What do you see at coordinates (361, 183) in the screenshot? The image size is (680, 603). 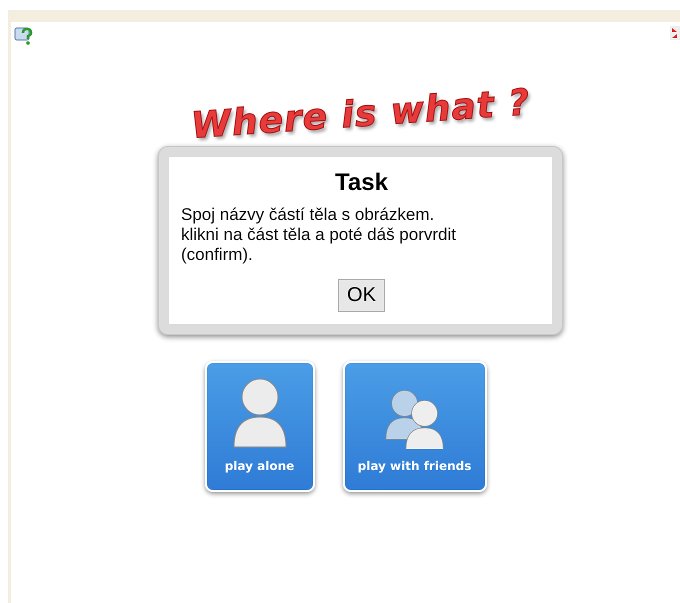 I see `dialog-title: Task` at bounding box center [361, 183].